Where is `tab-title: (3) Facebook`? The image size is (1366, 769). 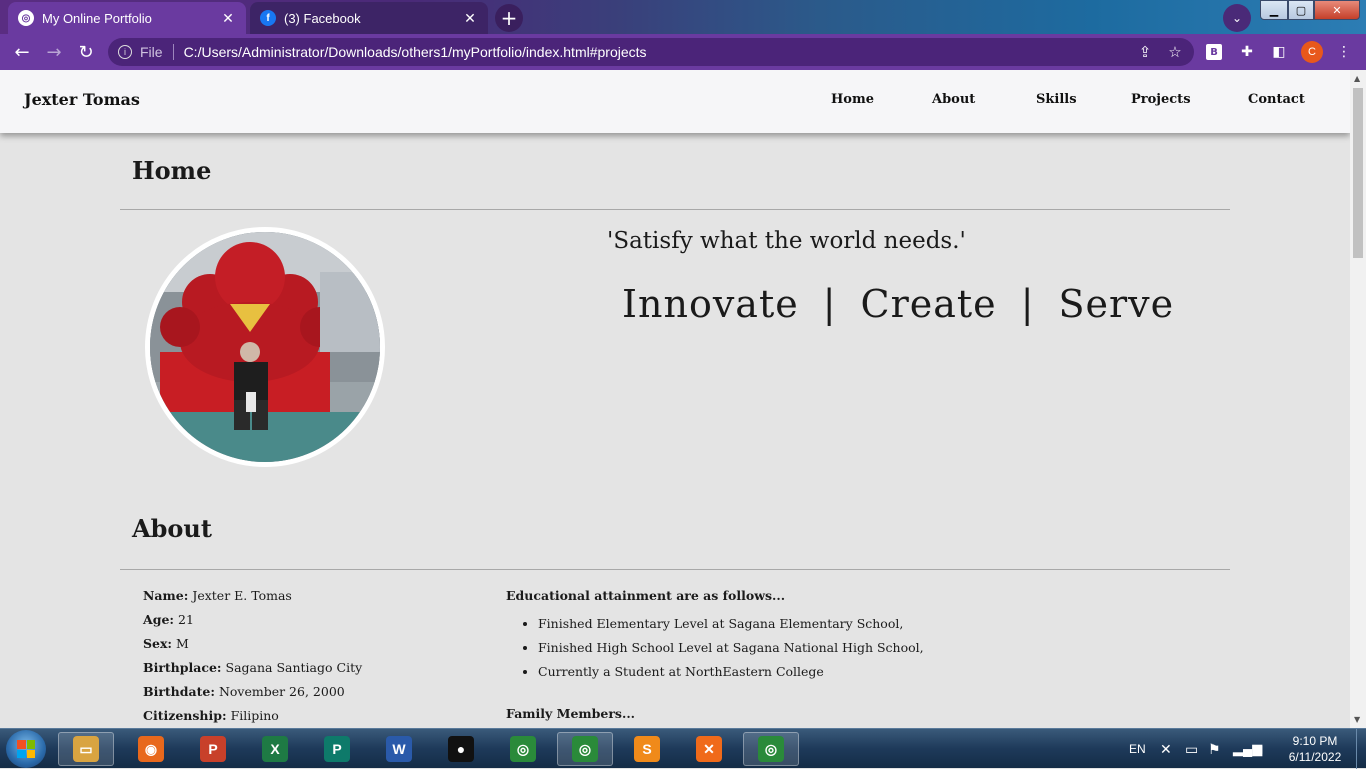 tab-title: (3) Facebook is located at coordinates (322, 18).